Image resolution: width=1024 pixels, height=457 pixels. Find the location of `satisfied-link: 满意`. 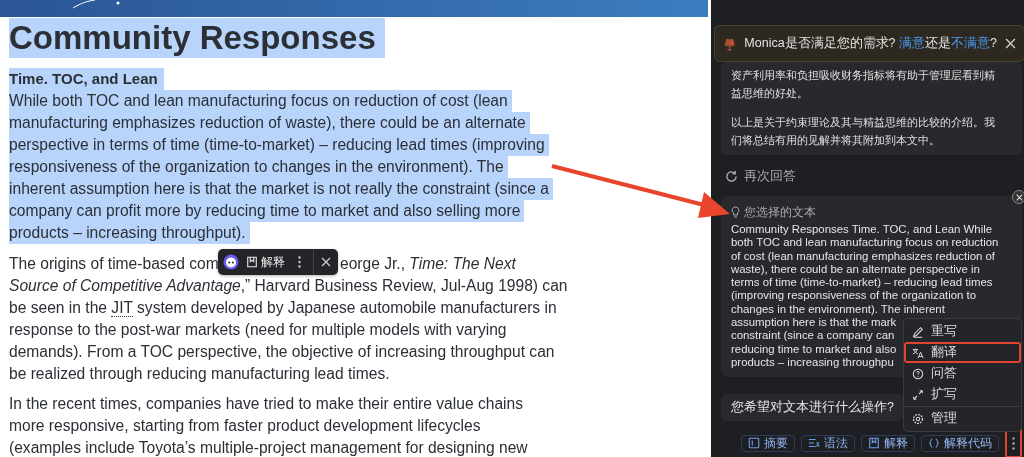

satisfied-link: 满意 is located at coordinates (912, 43).